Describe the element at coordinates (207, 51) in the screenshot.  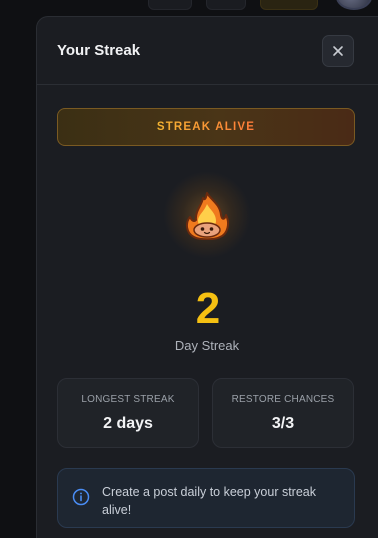
I see `panel-header: Your Streak` at that location.